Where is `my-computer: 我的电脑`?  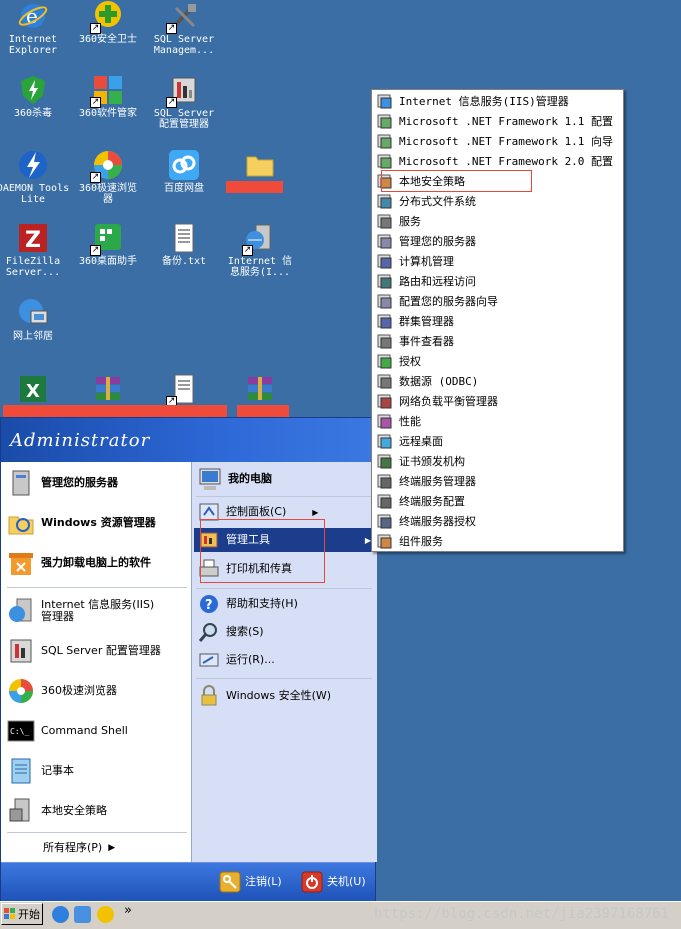
my-computer: 我的电脑 is located at coordinates (235, 479).